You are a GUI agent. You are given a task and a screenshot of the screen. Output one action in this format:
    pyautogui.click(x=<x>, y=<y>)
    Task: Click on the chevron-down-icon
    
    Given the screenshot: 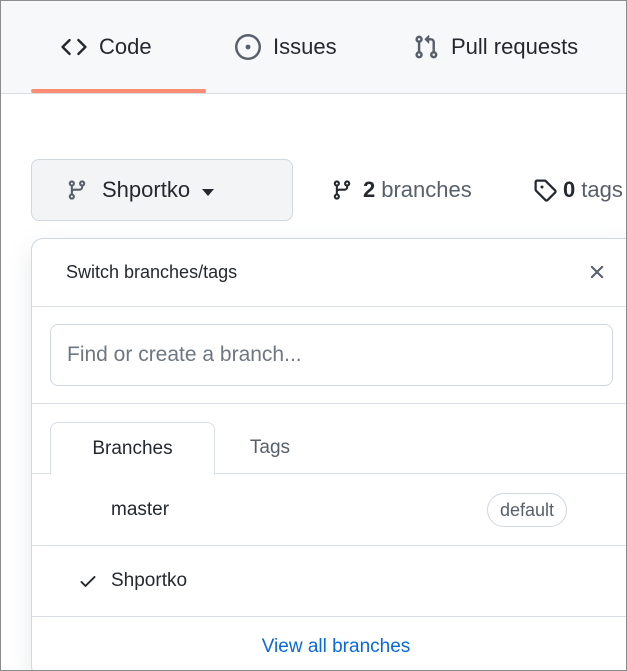 What is the action you would take?
    pyautogui.click(x=208, y=192)
    